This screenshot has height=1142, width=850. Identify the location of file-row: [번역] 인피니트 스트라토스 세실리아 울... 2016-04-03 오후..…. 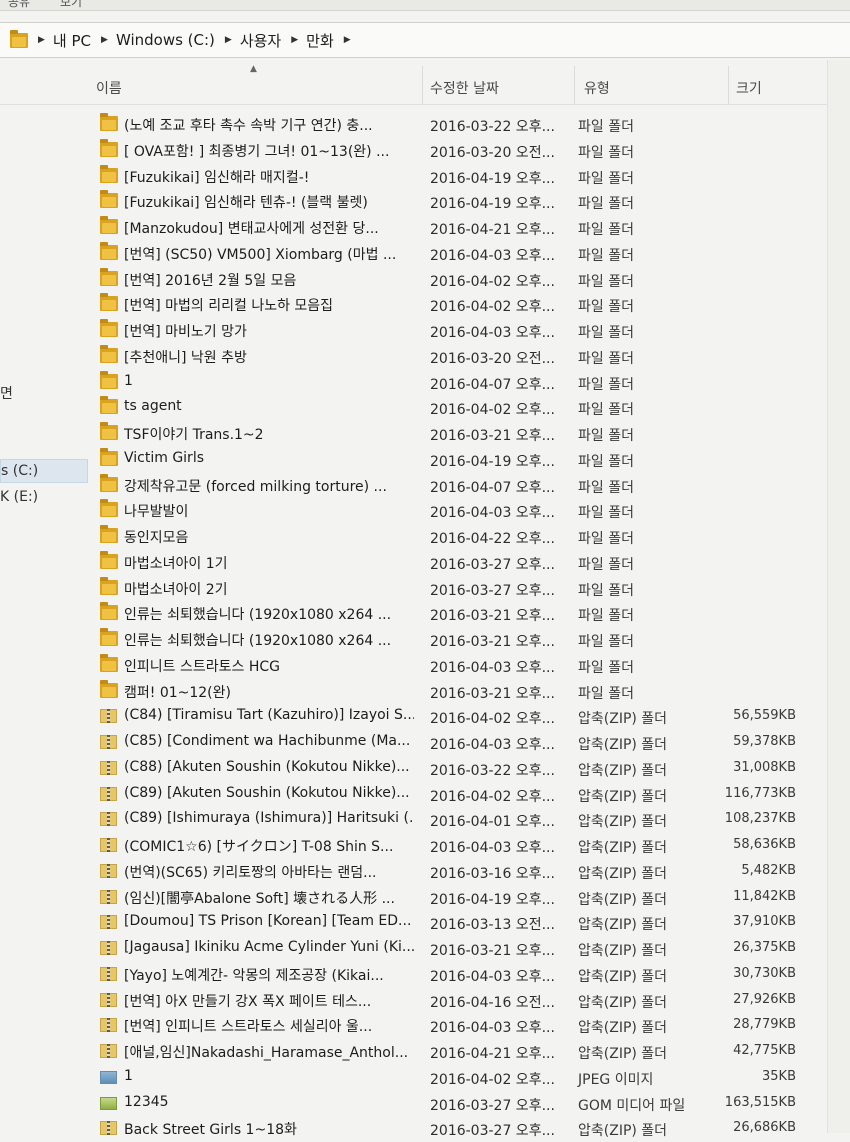
(425, 1026).